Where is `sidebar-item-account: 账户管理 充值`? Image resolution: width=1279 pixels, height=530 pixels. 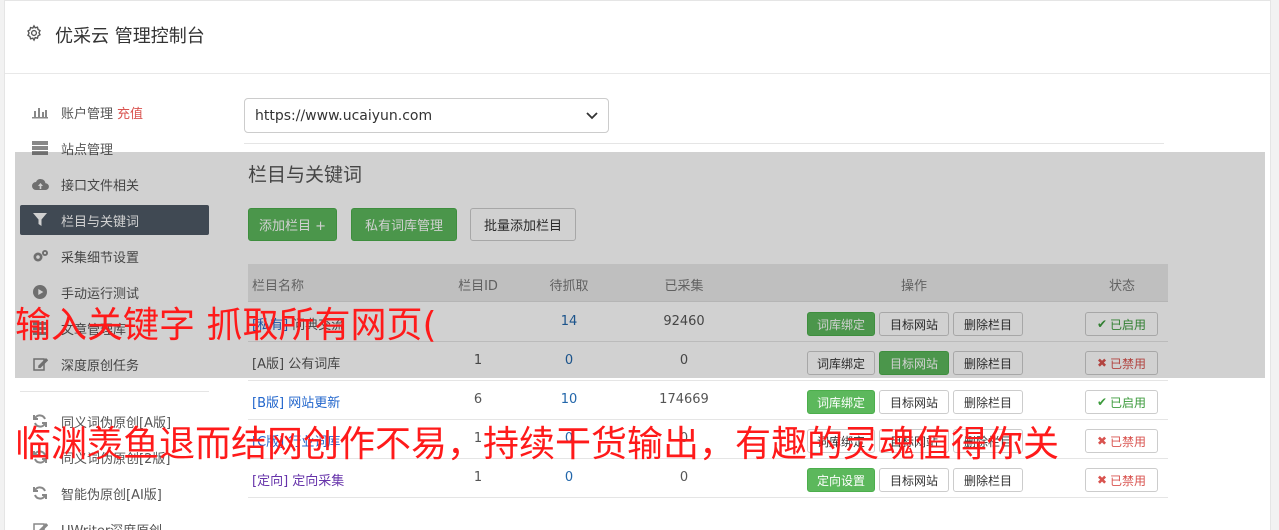 sidebar-item-account: 账户管理 充值 is located at coordinates (114, 112).